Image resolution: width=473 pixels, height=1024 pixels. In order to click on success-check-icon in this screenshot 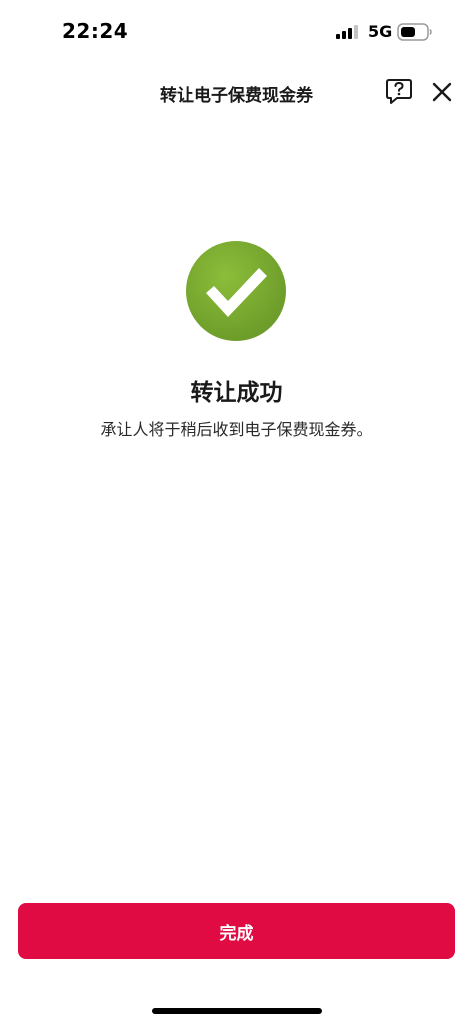, I will do `click(236, 291)`.